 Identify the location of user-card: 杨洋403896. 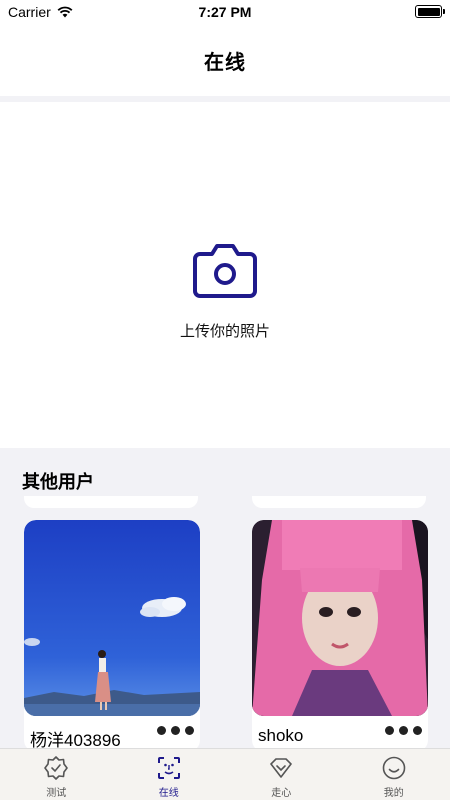
(112, 636).